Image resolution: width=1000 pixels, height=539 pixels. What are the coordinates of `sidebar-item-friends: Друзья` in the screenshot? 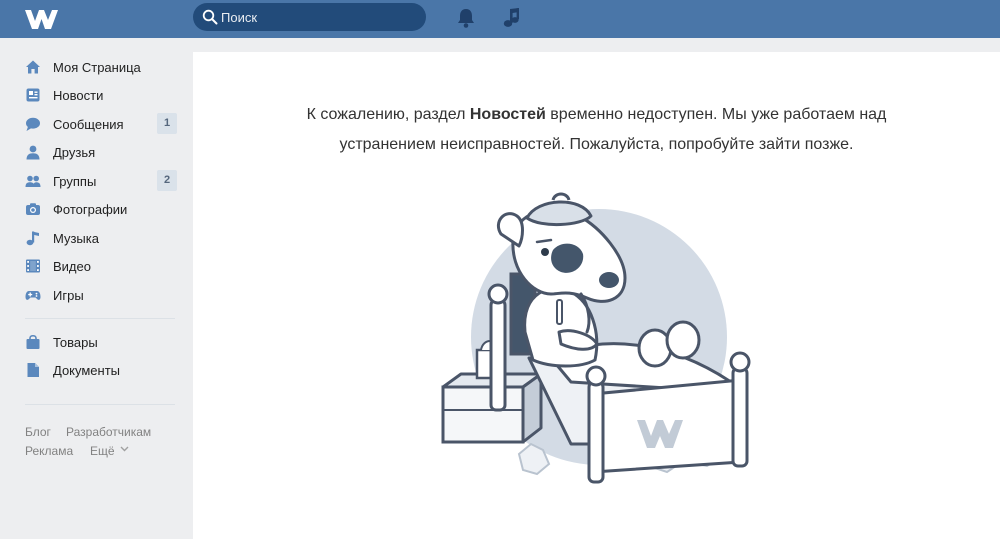 It's located at (92, 152).